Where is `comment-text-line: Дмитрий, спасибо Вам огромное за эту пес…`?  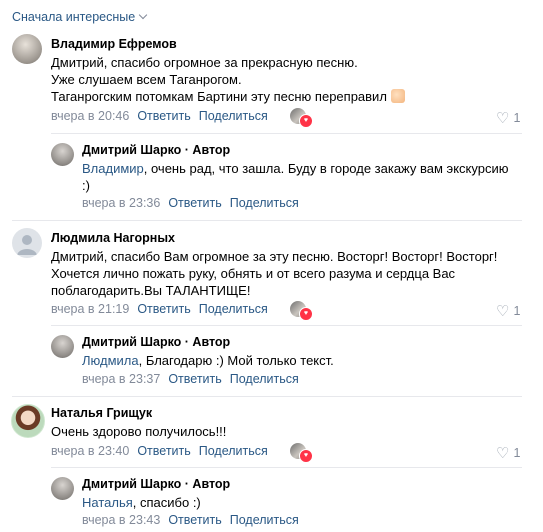 comment-text-line: Дмитрий, спасибо Вам огромное за эту пес… is located at coordinates (274, 256).